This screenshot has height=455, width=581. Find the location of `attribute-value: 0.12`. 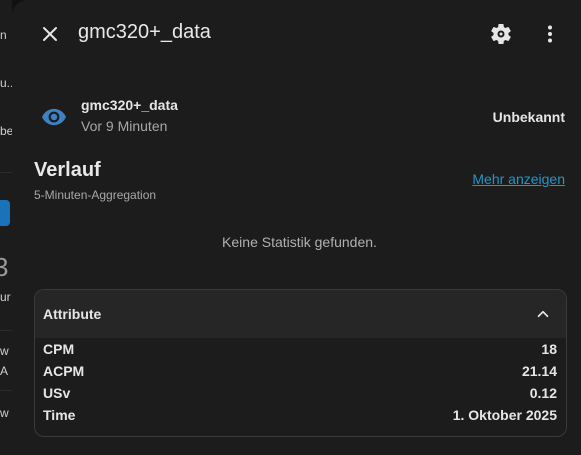

attribute-value: 0.12 is located at coordinates (543, 393).